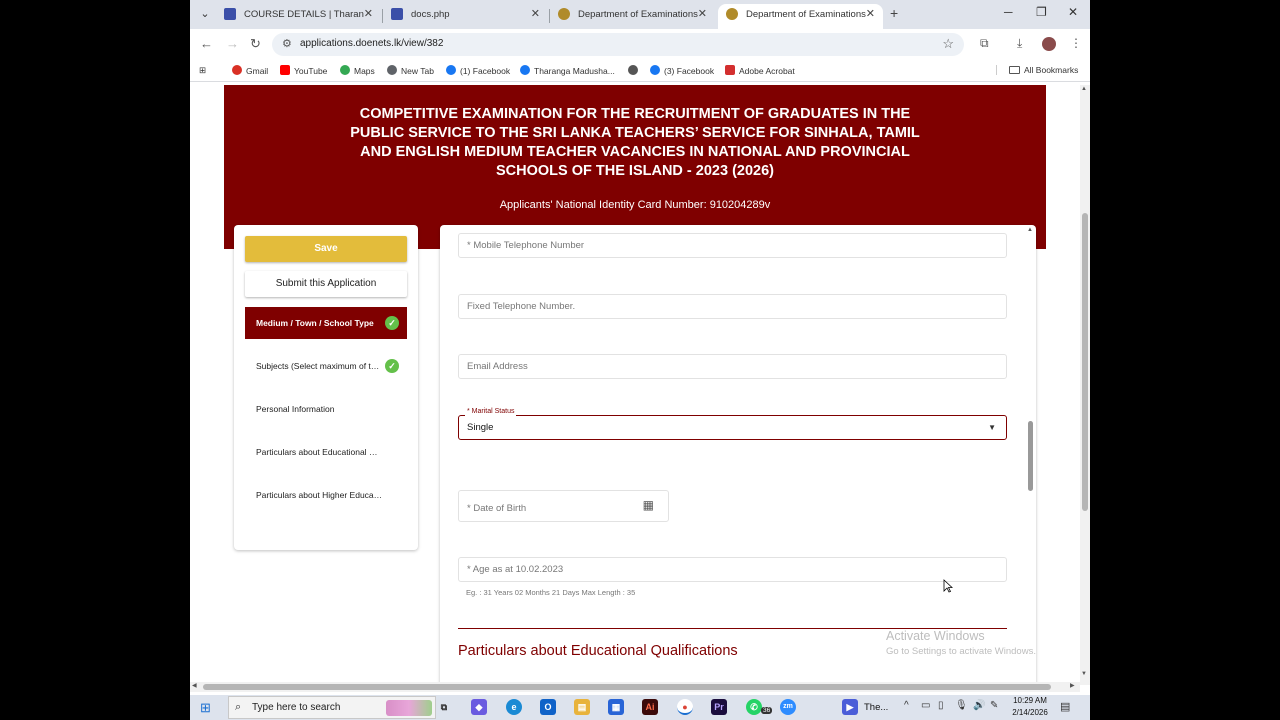  What do you see at coordinates (925, 705) in the screenshot?
I see `network-icon: ▭` at bounding box center [925, 705].